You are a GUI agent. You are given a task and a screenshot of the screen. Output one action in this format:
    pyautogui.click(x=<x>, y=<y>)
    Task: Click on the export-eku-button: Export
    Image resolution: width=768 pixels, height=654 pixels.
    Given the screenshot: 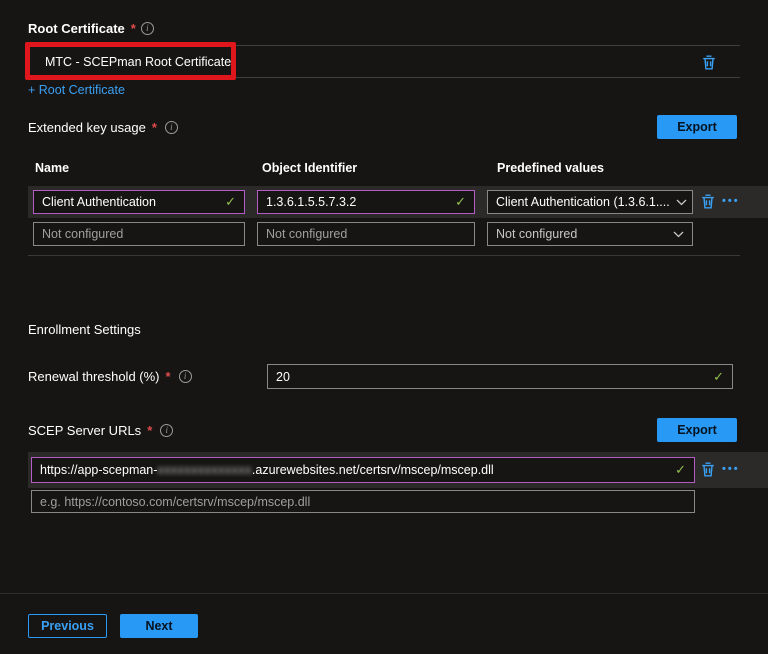 What is the action you would take?
    pyautogui.click(x=697, y=127)
    